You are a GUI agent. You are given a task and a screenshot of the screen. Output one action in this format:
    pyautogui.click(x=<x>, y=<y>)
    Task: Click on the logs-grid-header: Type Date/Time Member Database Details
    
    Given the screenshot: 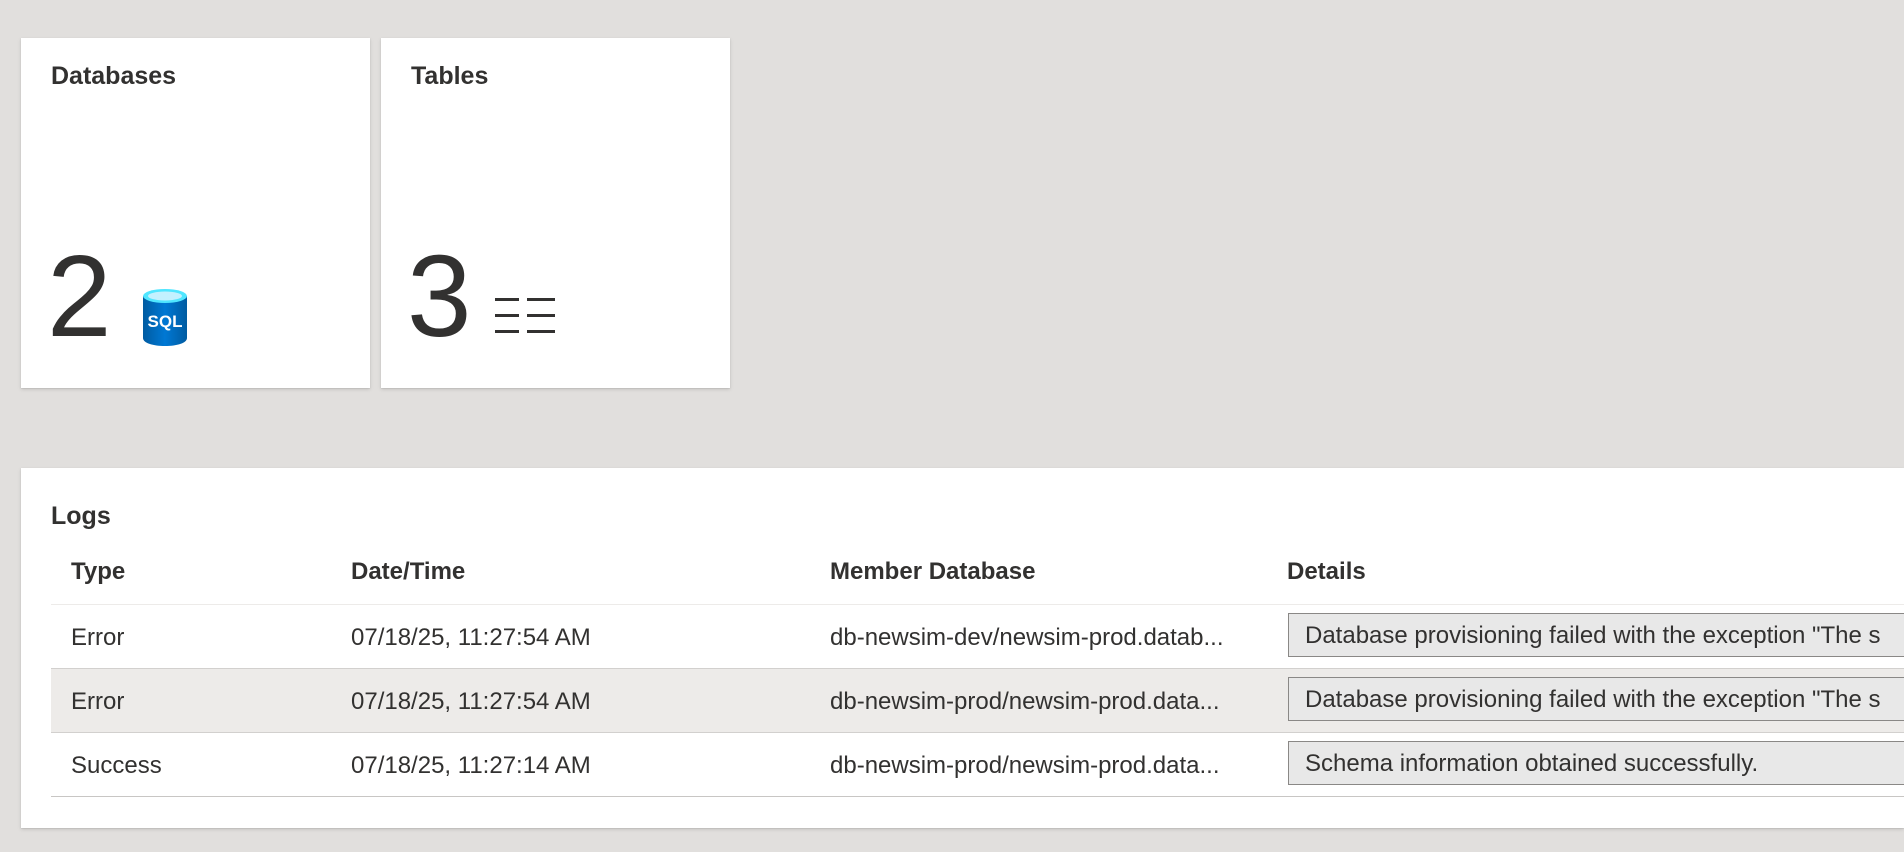 What is the action you would take?
    pyautogui.click(x=977, y=570)
    